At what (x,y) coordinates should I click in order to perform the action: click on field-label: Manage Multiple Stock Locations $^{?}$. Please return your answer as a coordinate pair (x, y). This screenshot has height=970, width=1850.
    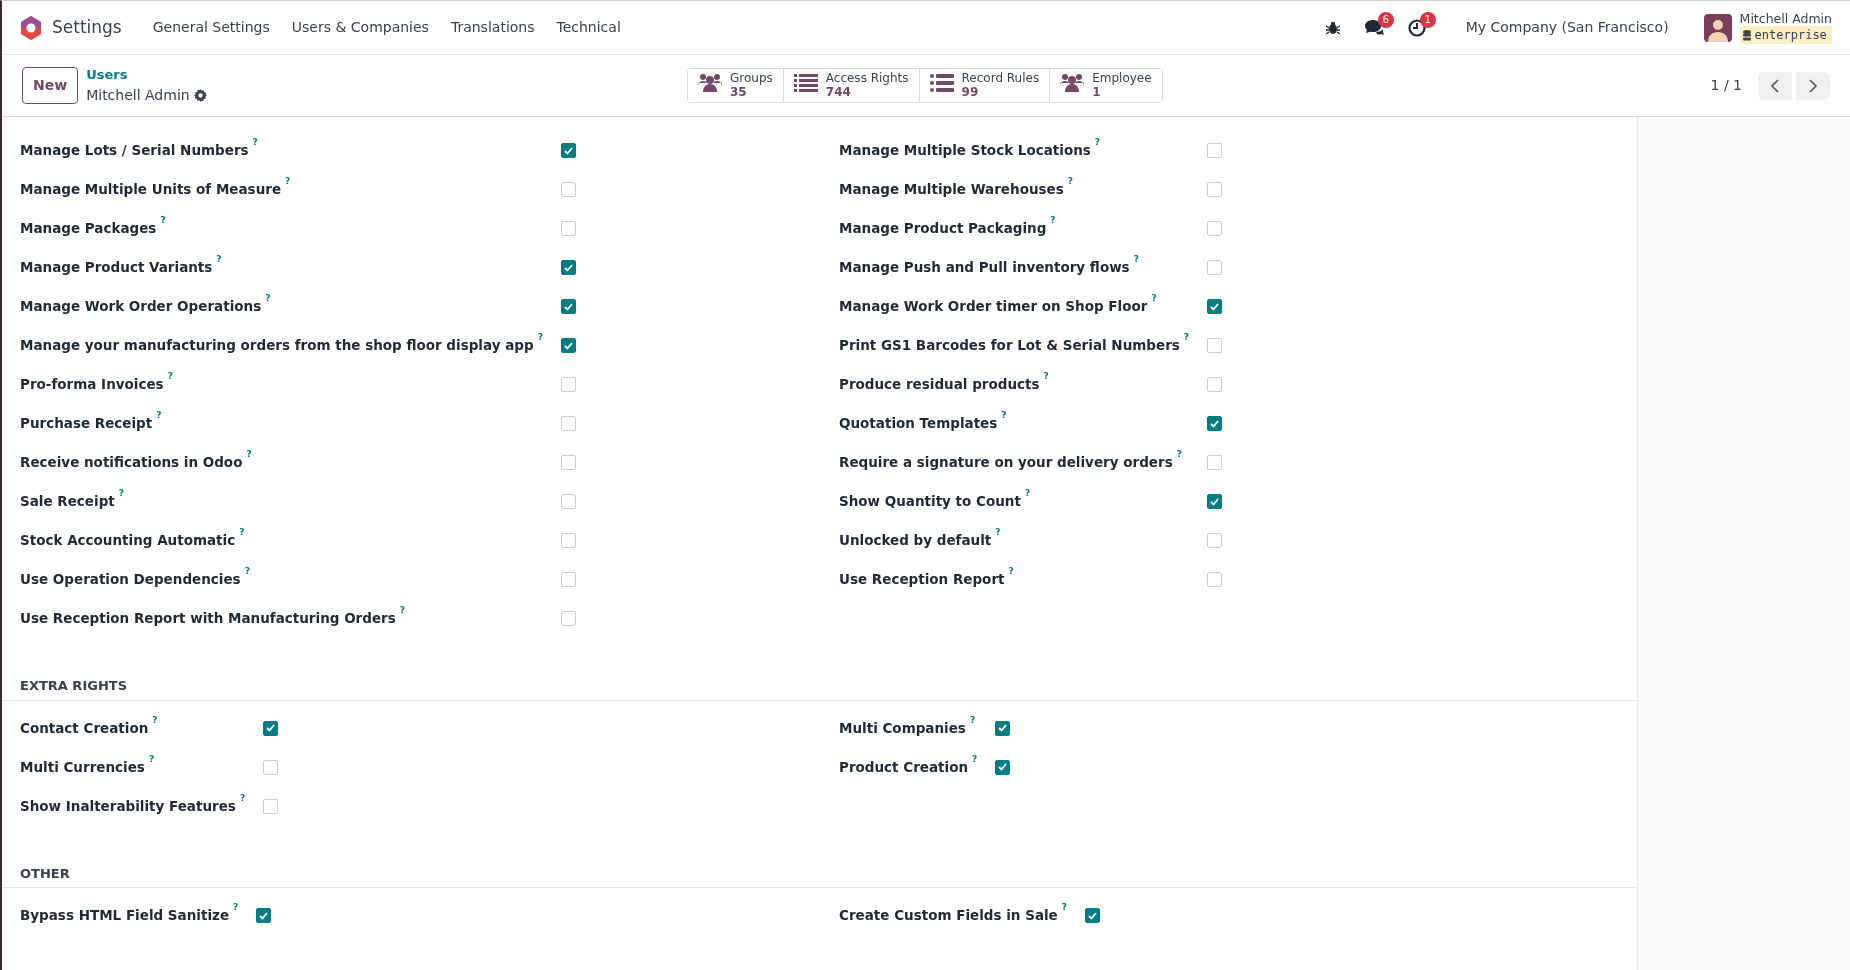
    Looking at the image, I should click on (970, 150).